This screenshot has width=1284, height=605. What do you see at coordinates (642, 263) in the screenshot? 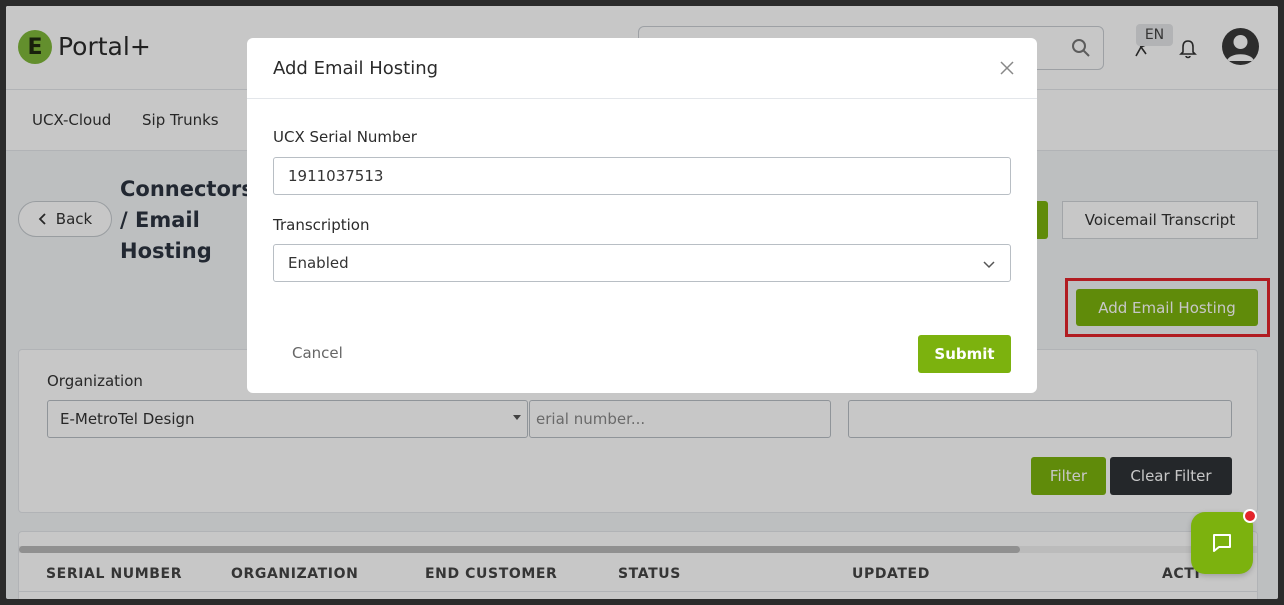
I see `transcription-select: Enabled` at bounding box center [642, 263].